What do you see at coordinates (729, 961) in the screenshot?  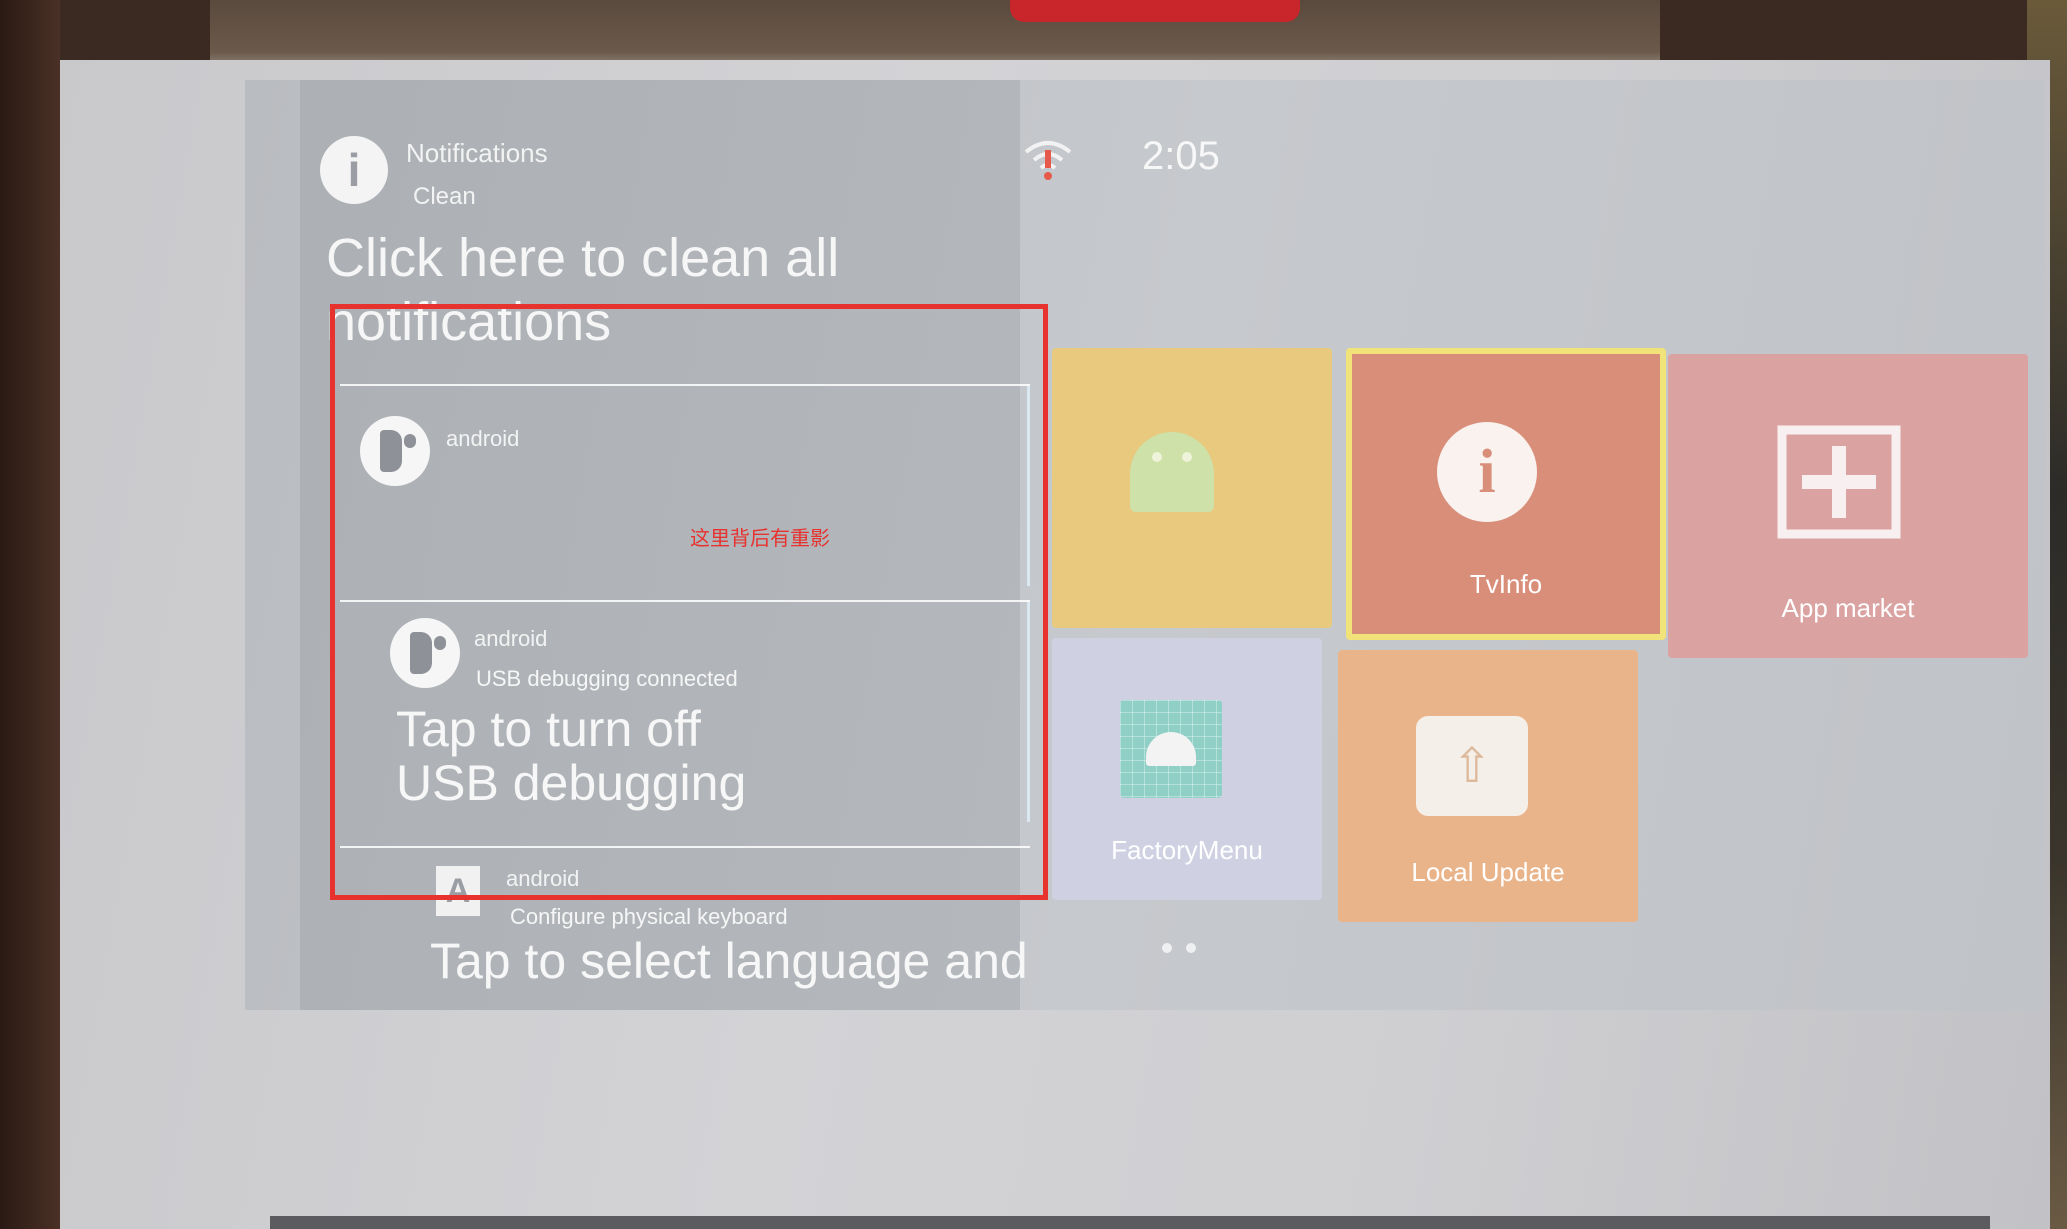 I see `notification-body: Tap to select language and` at bounding box center [729, 961].